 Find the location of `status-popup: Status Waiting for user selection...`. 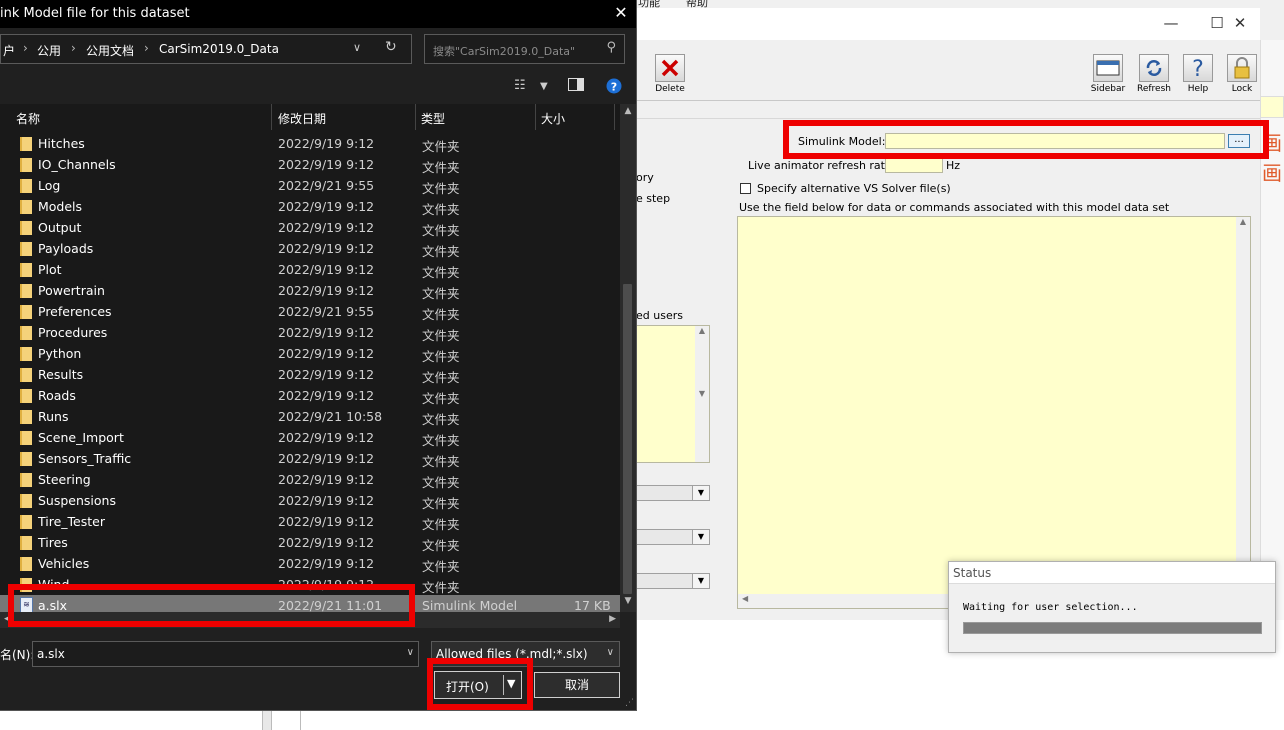

status-popup: Status Waiting for user selection... is located at coordinates (1112, 607).